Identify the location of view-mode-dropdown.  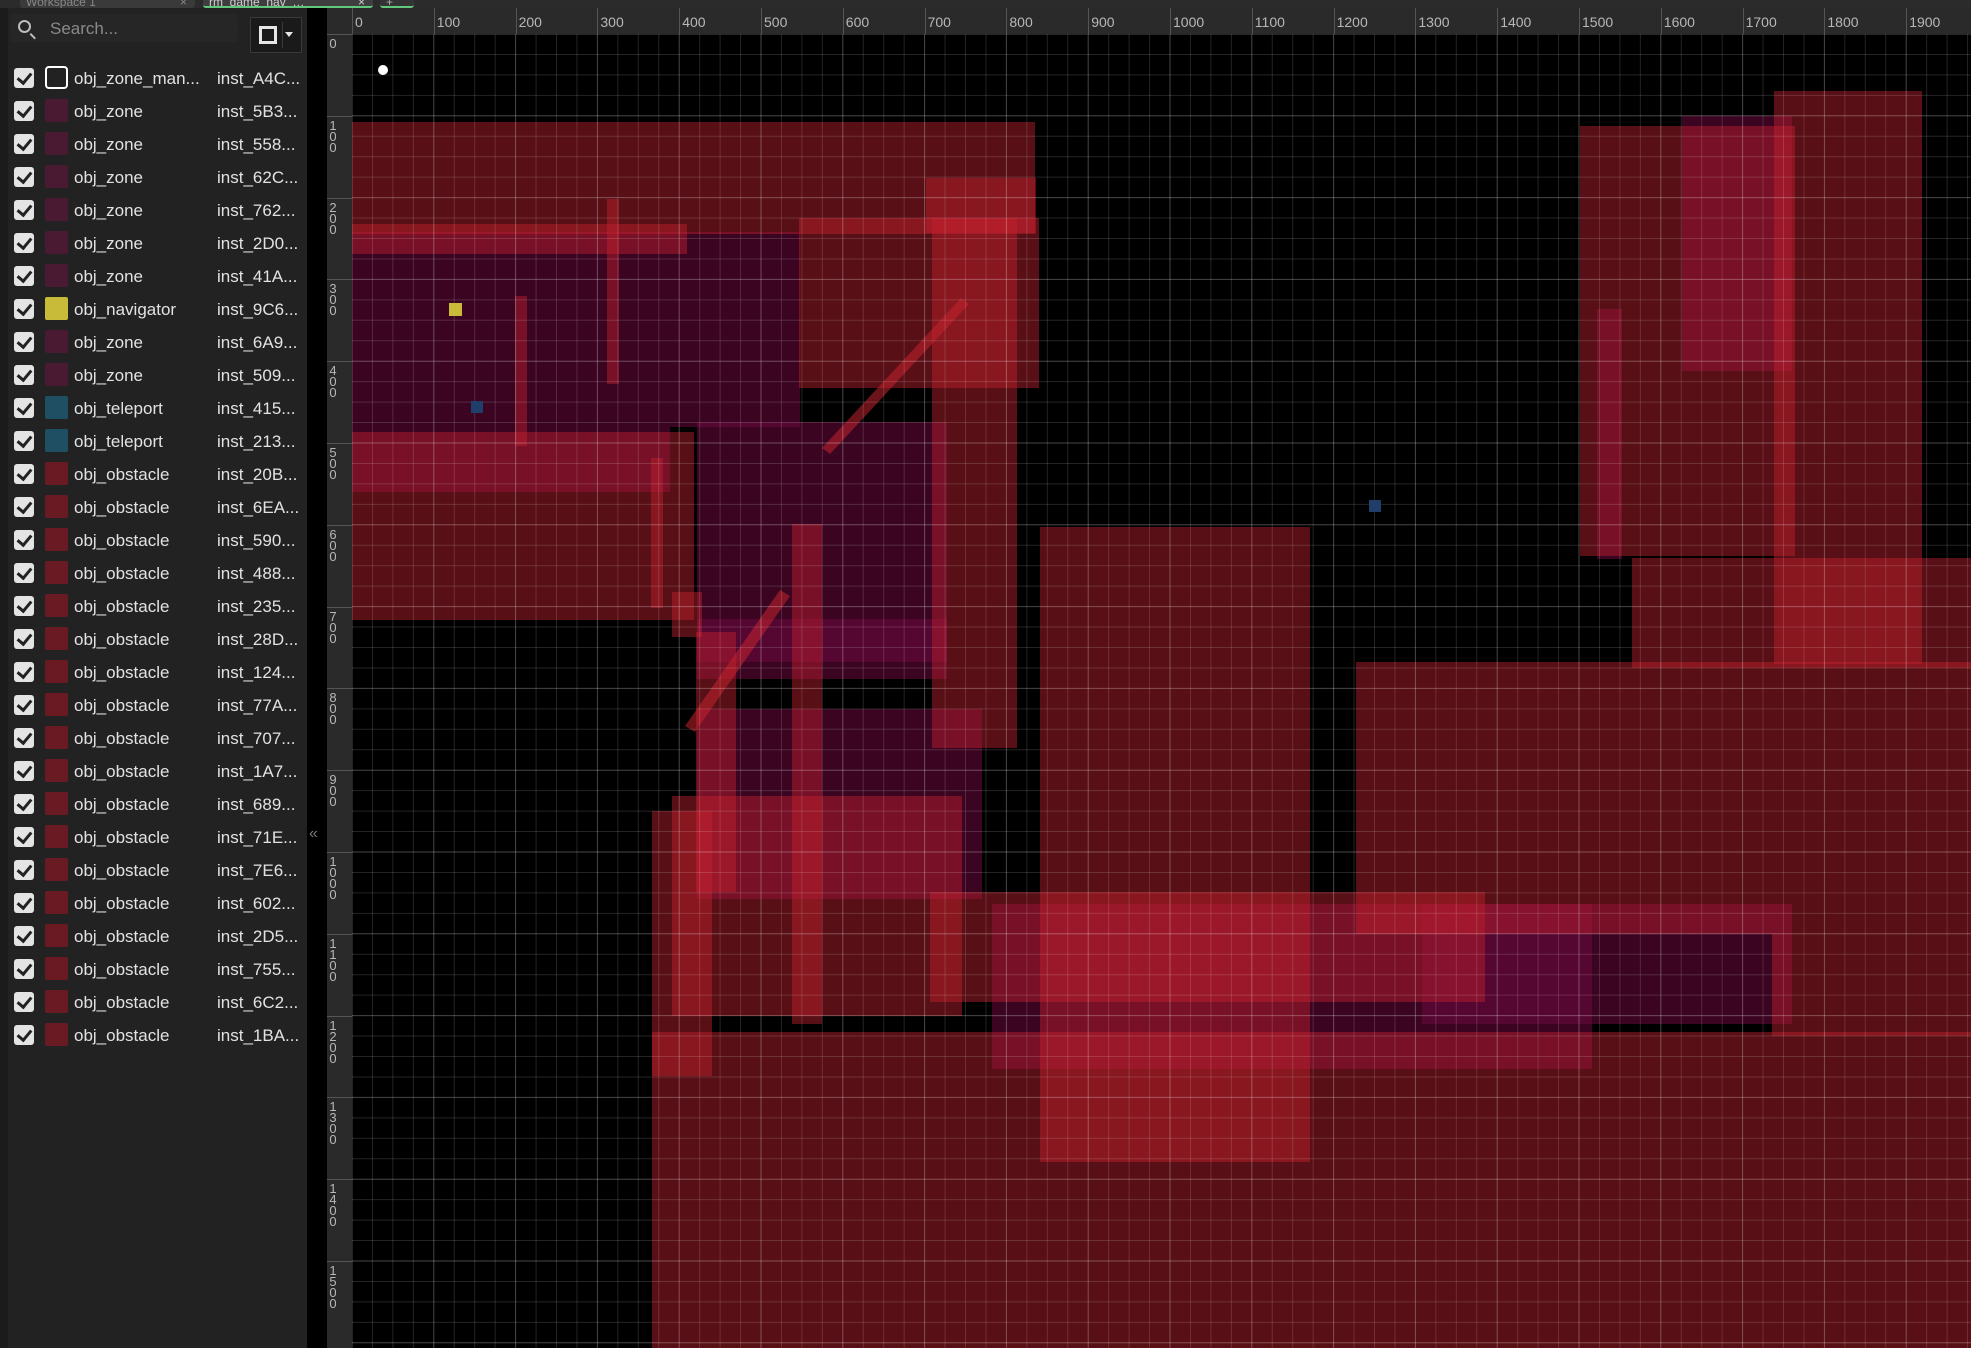
(276, 35).